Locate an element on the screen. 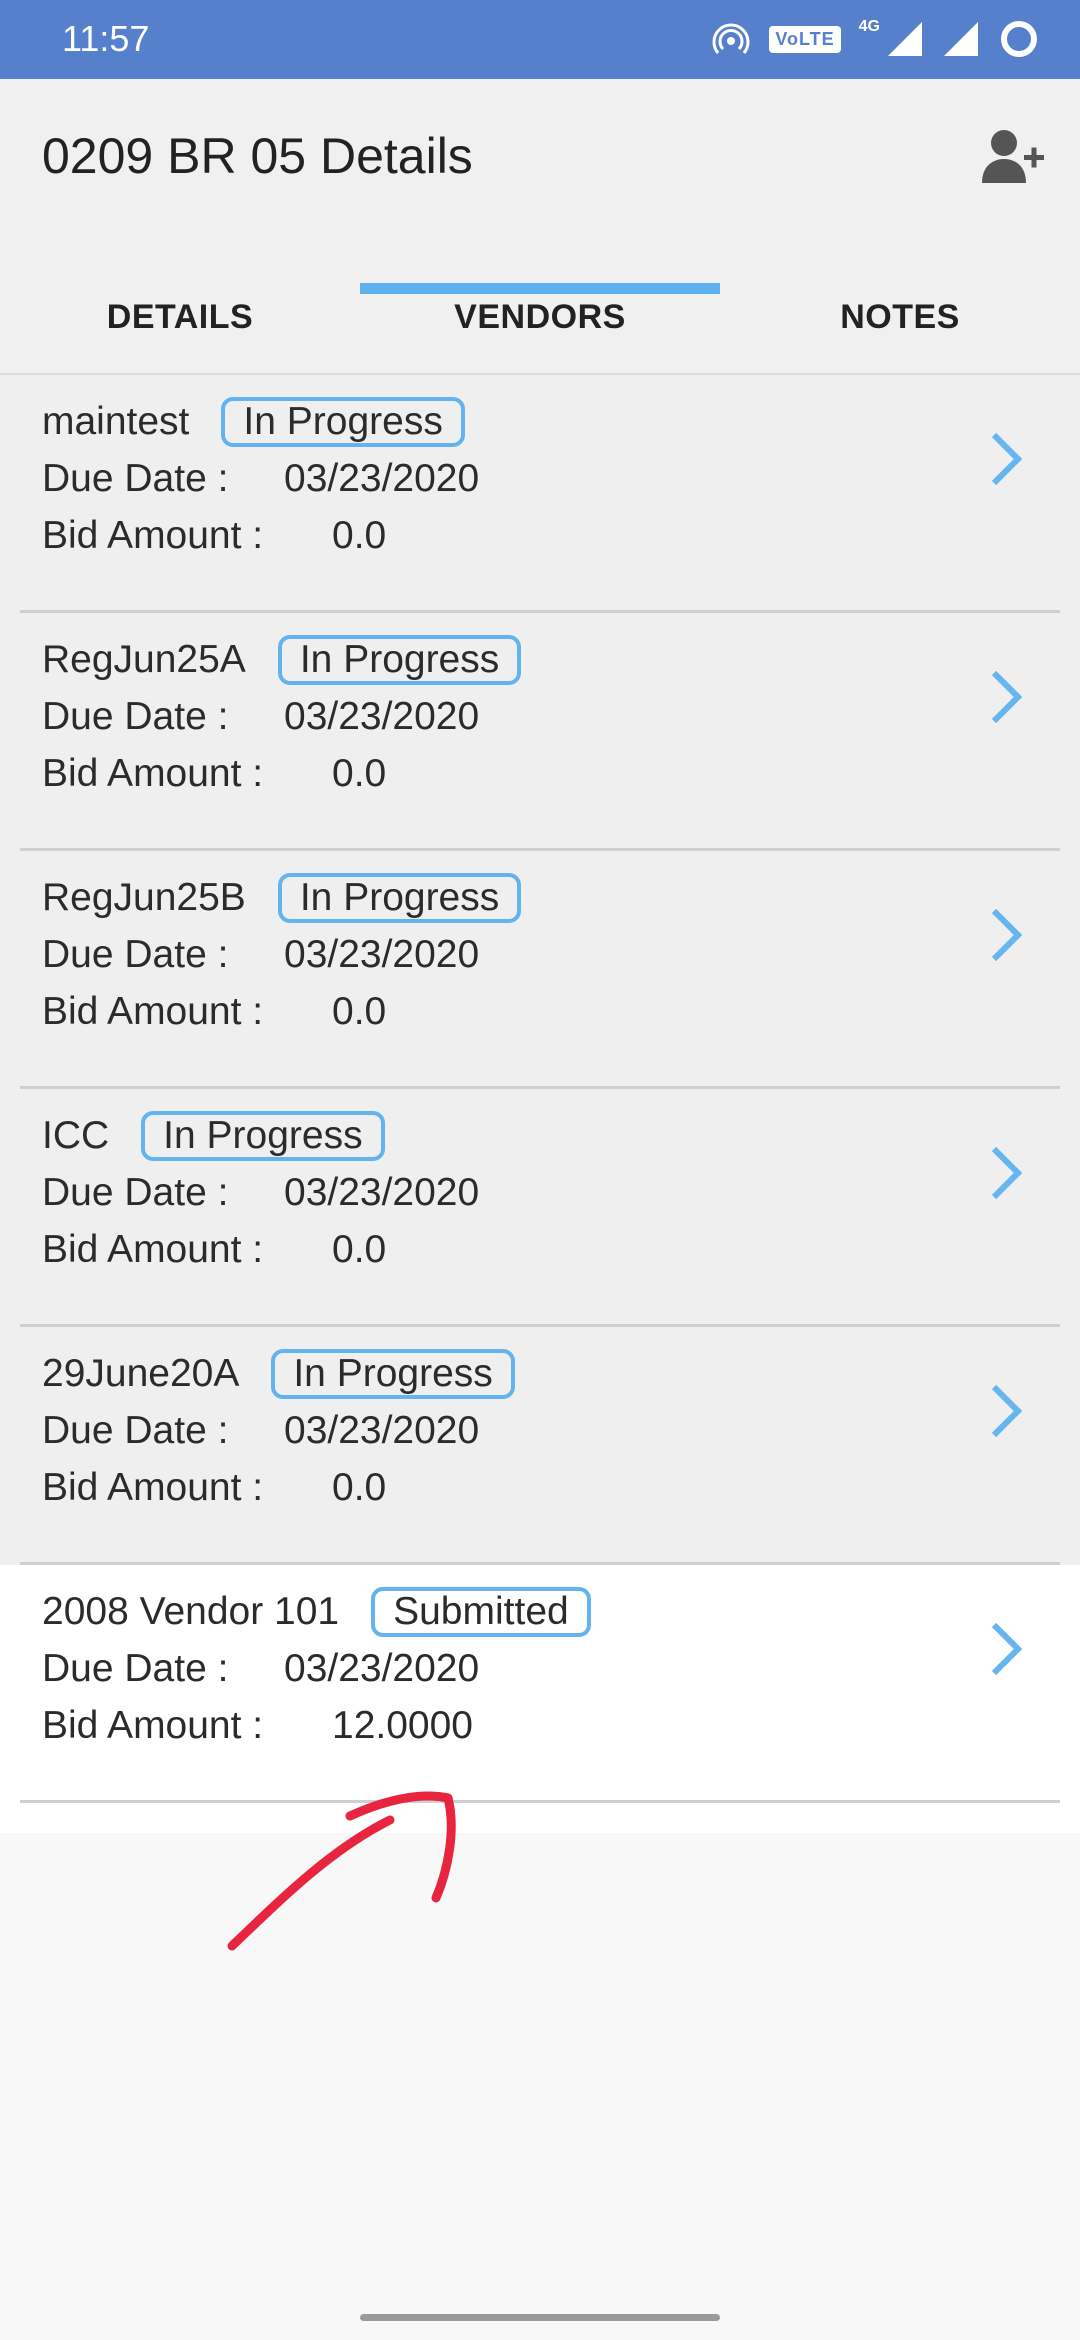 Image resolution: width=1080 pixels, height=2340 pixels. home-indicator is located at coordinates (540, 2317).